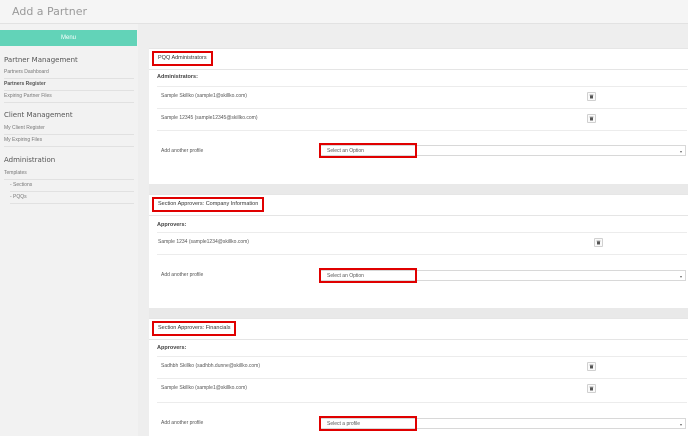  What do you see at coordinates (50, 11) in the screenshot?
I see `page-title: Add a Partner` at bounding box center [50, 11].